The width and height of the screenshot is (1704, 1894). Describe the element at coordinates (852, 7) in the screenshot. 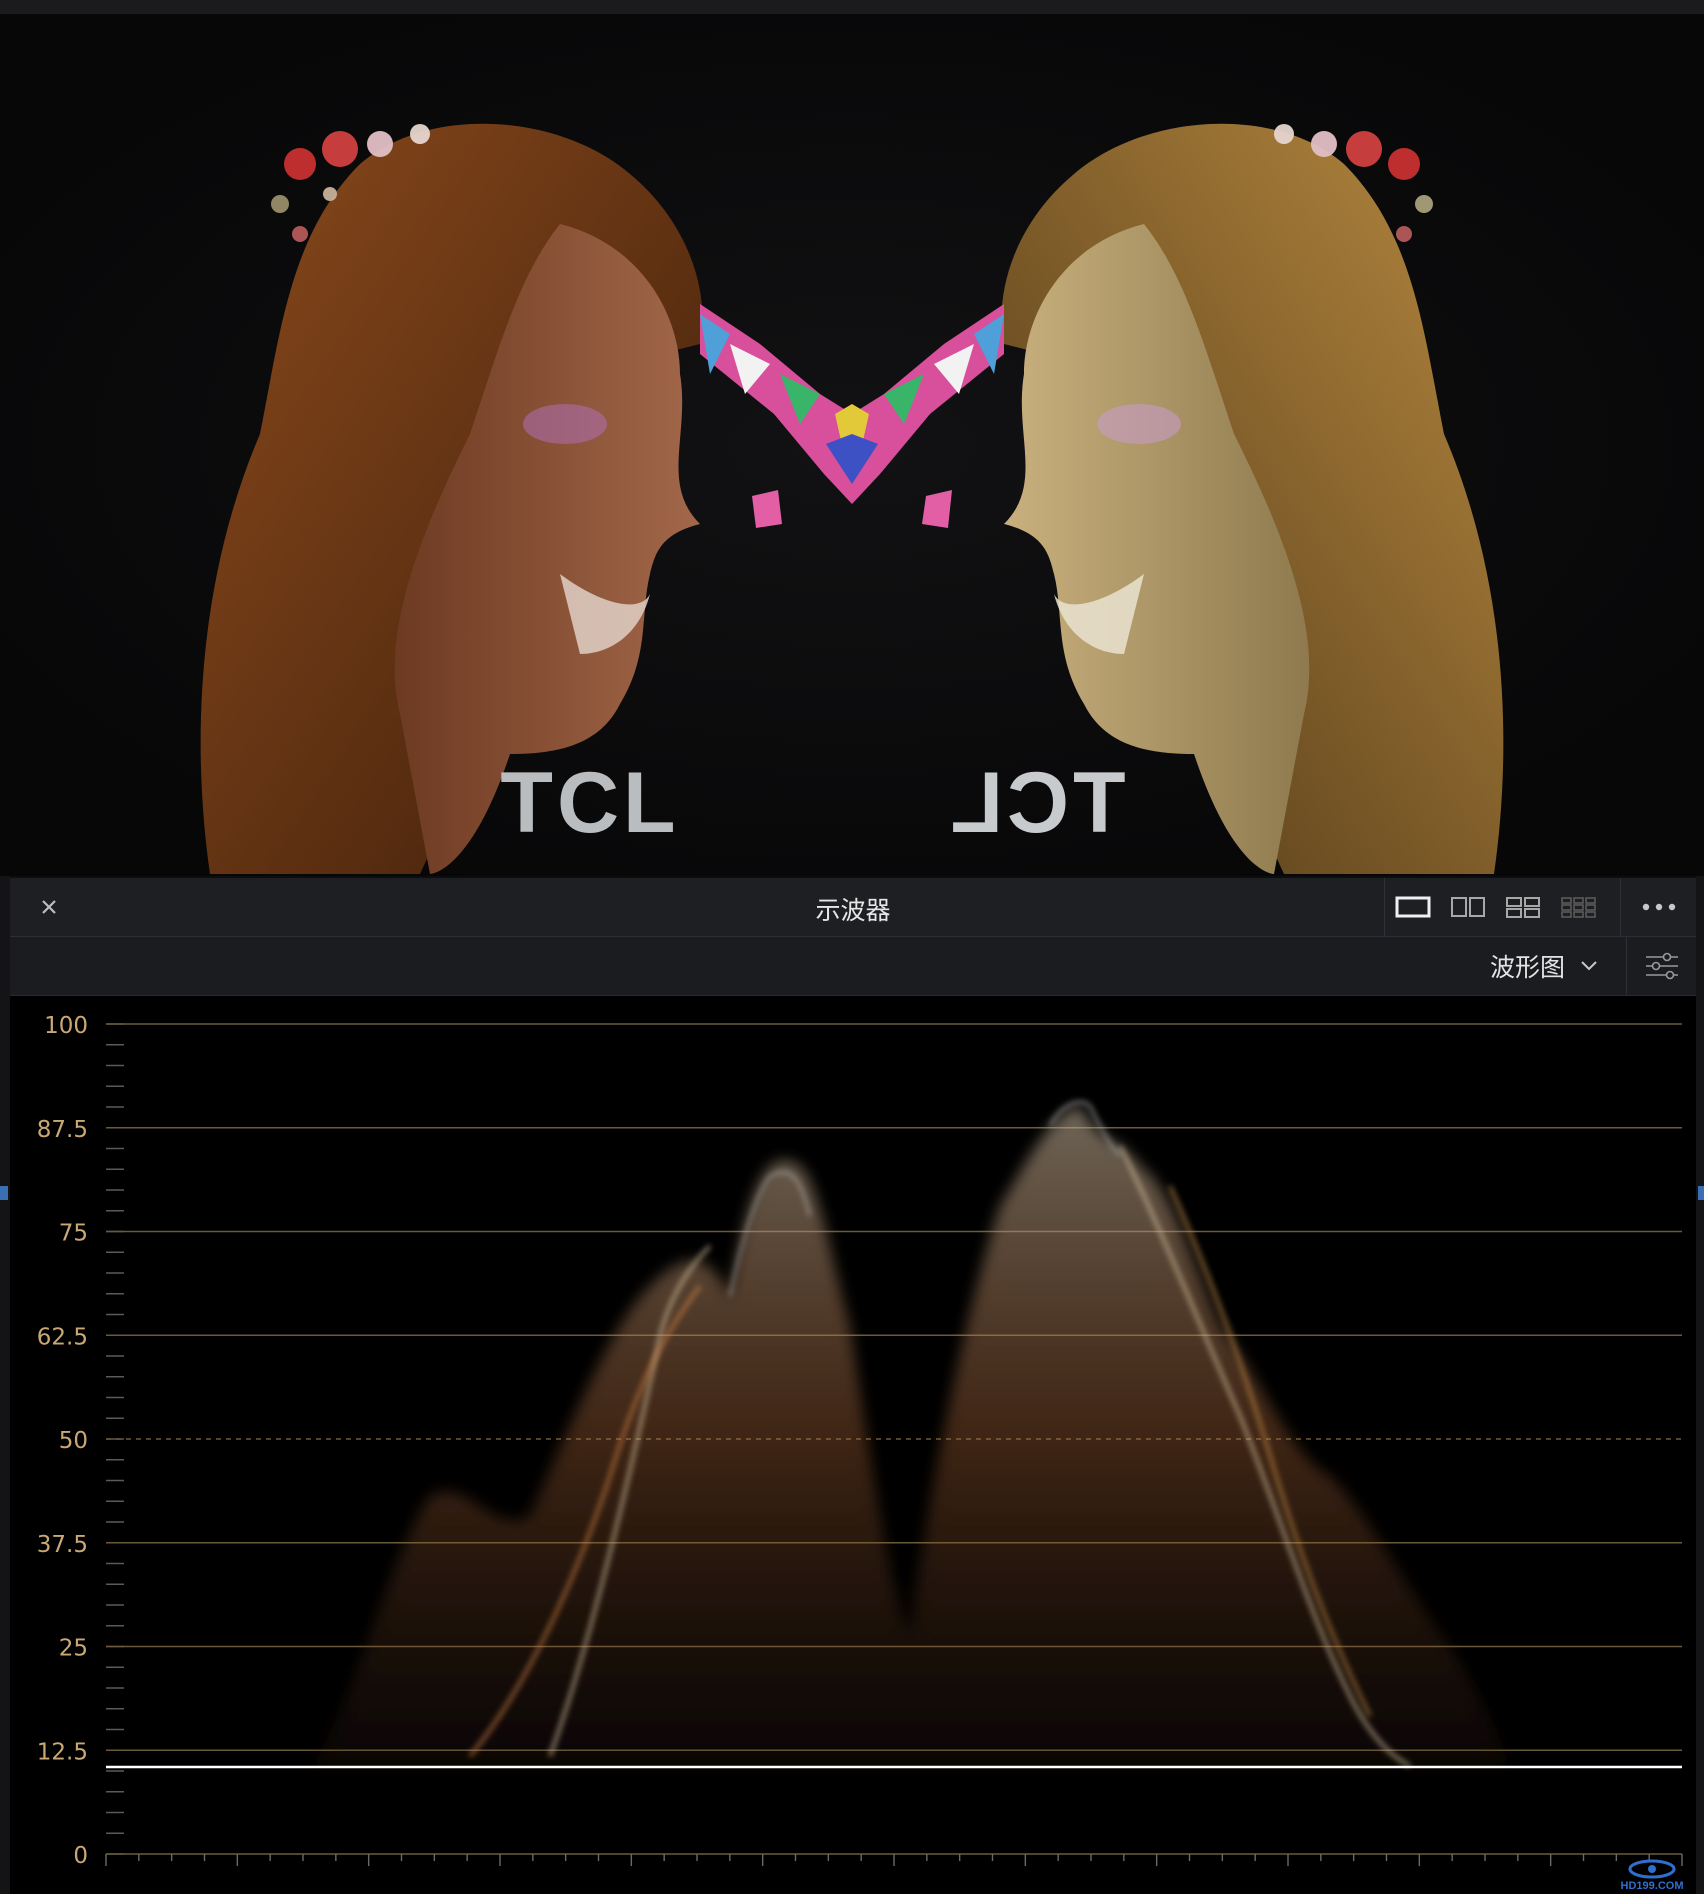

I see `viewer-top-bar` at that location.